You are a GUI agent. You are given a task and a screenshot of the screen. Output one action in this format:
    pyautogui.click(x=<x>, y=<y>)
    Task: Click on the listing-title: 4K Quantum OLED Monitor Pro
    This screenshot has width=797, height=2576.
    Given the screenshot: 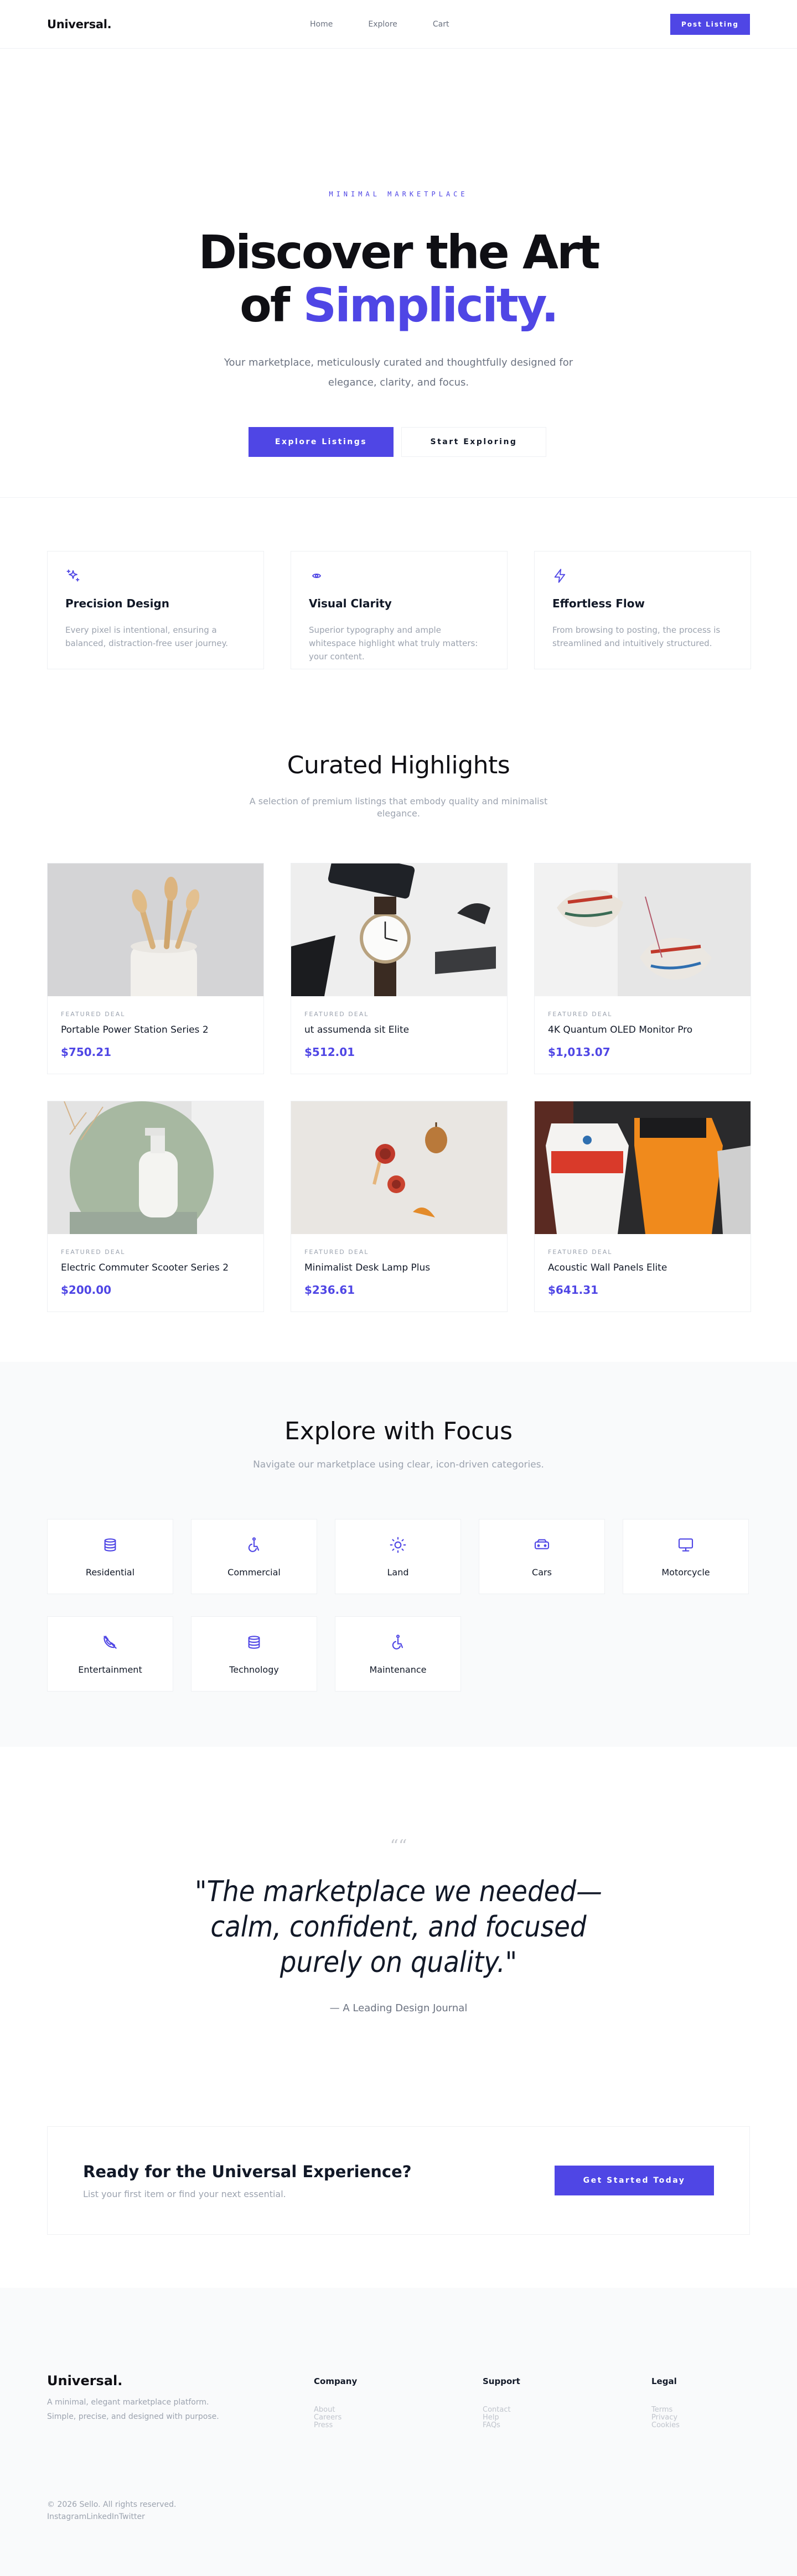 What is the action you would take?
    pyautogui.click(x=620, y=1030)
    